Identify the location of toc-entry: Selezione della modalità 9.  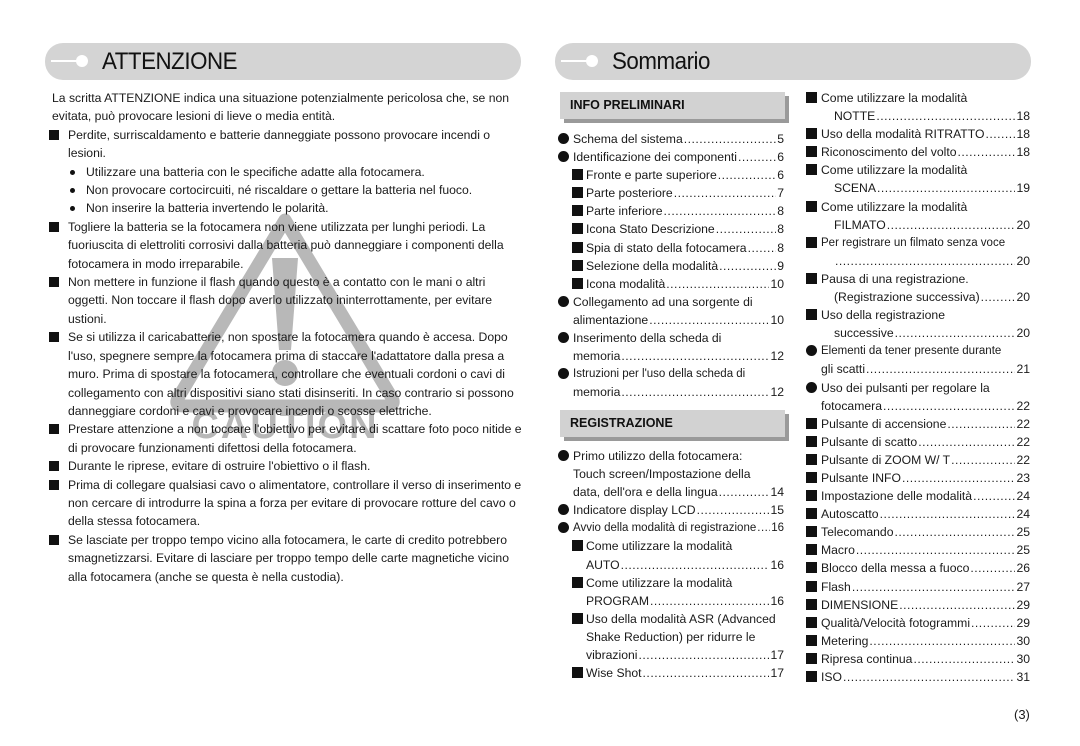
(671, 266).